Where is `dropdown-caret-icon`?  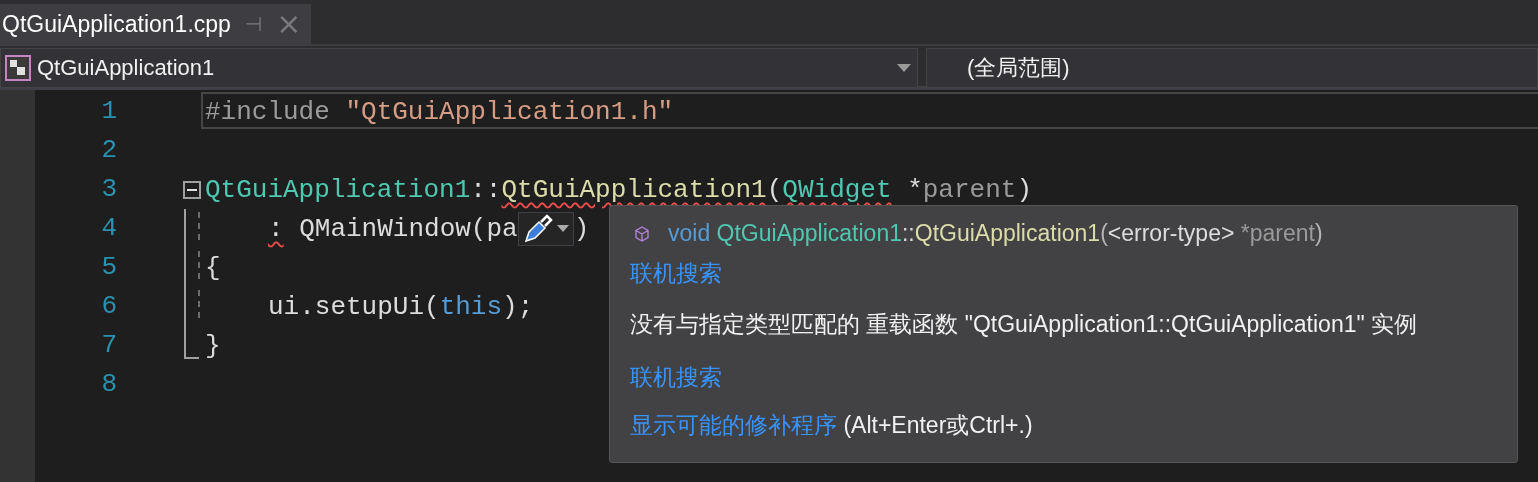 dropdown-caret-icon is located at coordinates (904, 68).